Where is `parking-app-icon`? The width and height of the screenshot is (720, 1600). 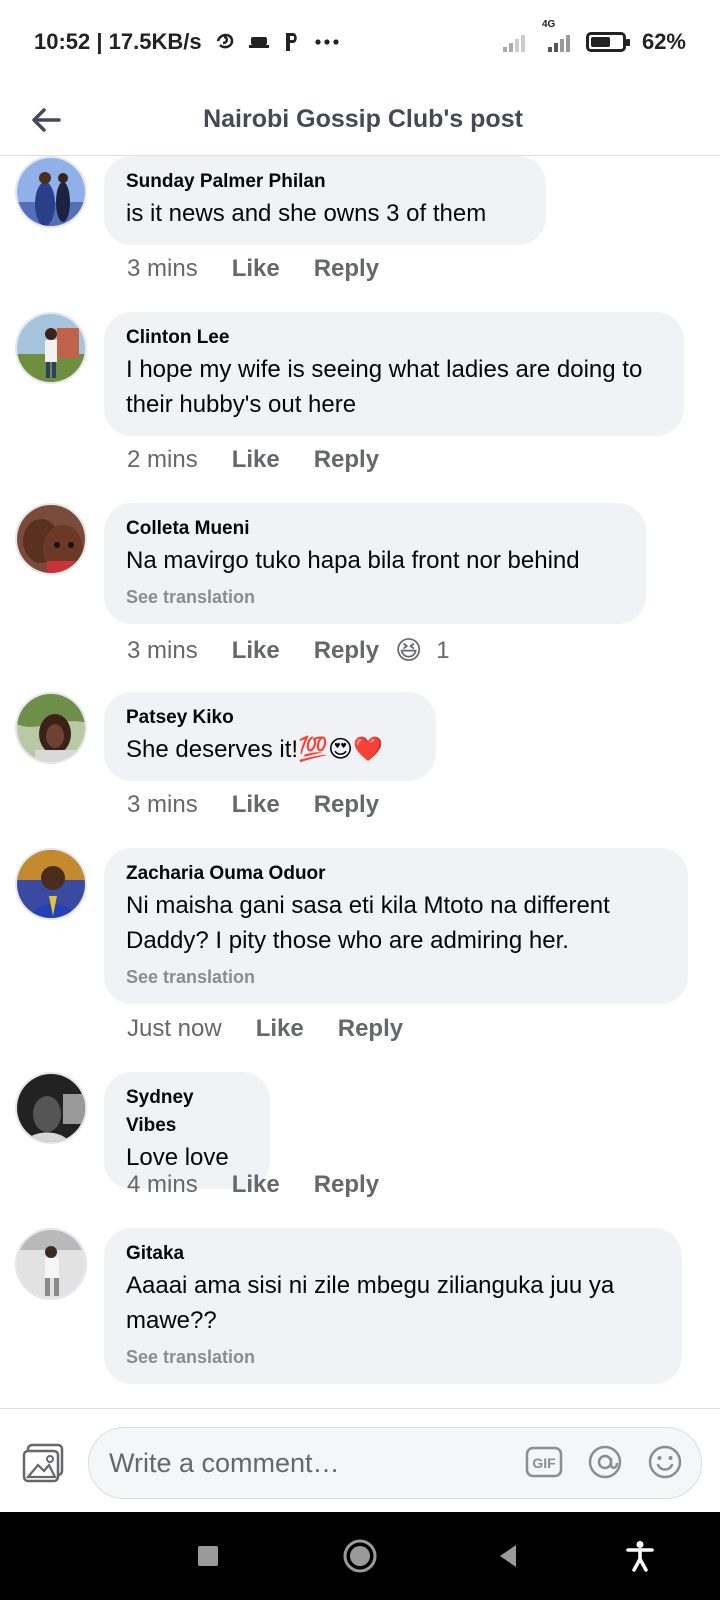 parking-app-icon is located at coordinates (292, 42).